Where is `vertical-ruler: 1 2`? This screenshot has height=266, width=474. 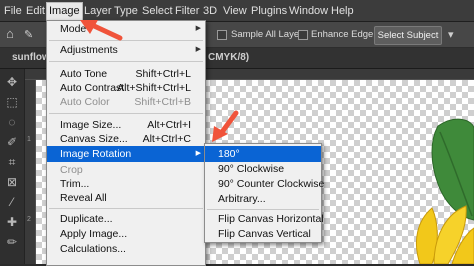
vertical-ruler: 1 2 is located at coordinates (30, 172).